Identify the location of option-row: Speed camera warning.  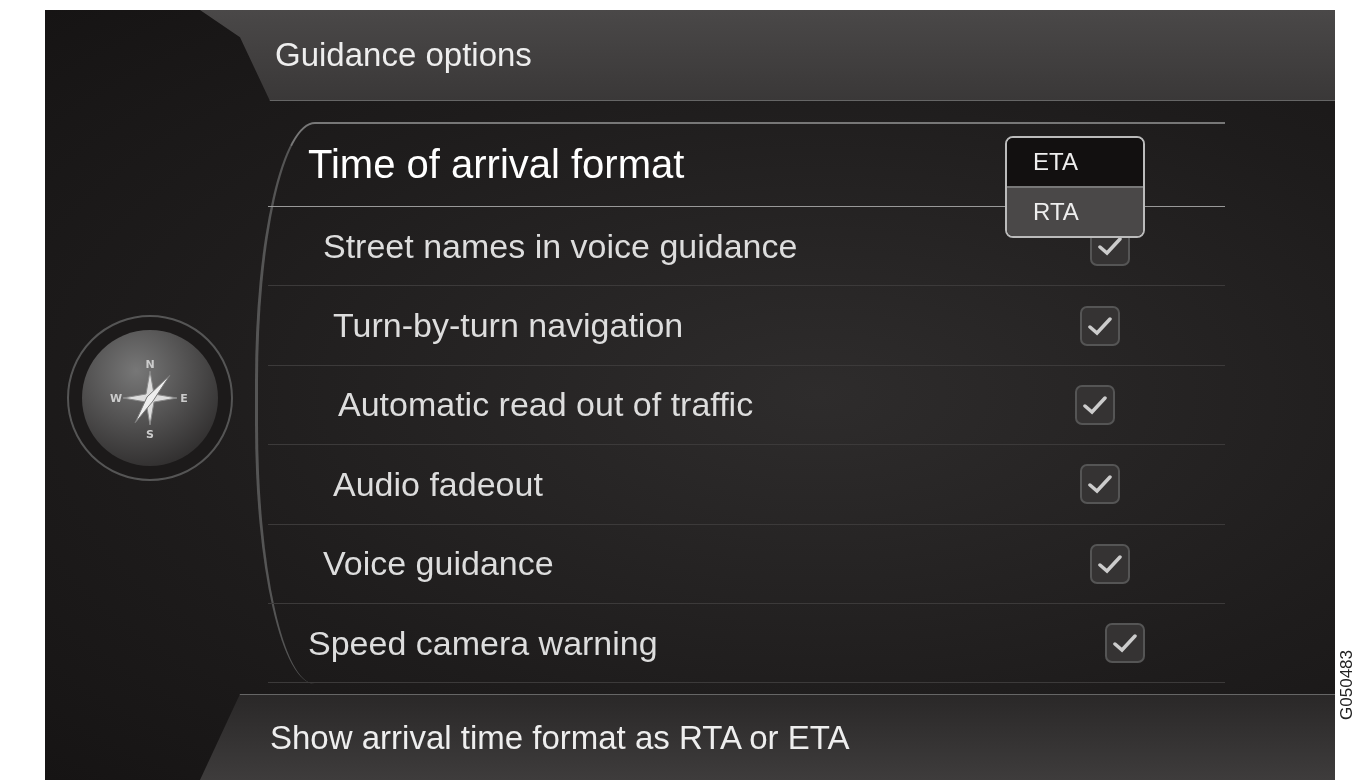
(746, 644).